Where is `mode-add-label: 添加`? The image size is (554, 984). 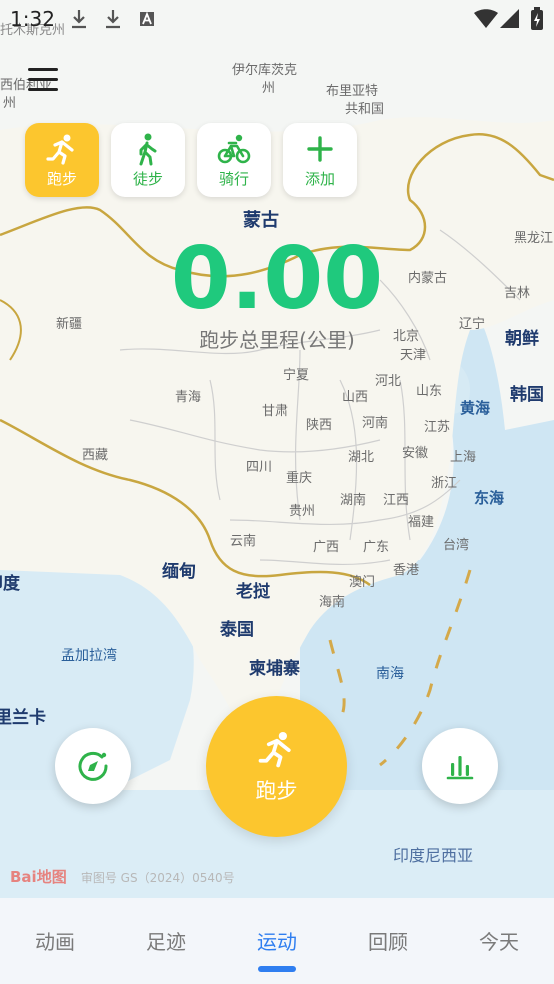
mode-add-label: 添加 is located at coordinates (319, 178).